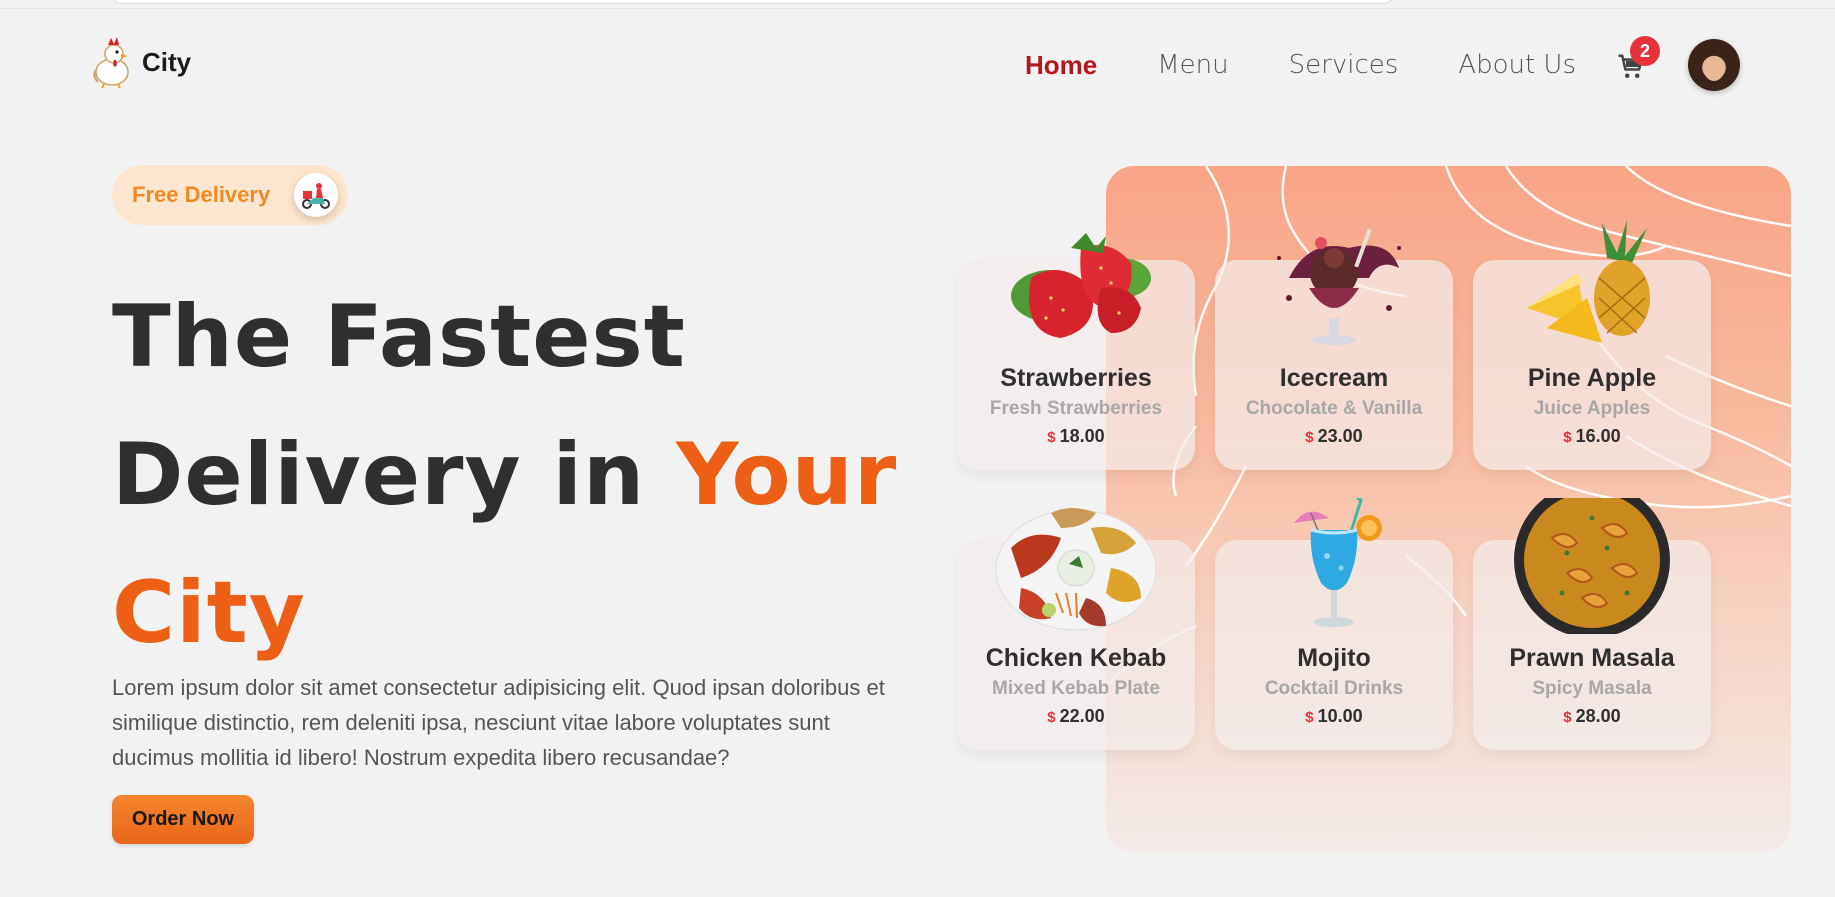 Image resolution: width=1835 pixels, height=897 pixels. Describe the element at coordinates (1076, 658) in the screenshot. I see `card-name: Chicken Kebab` at that location.